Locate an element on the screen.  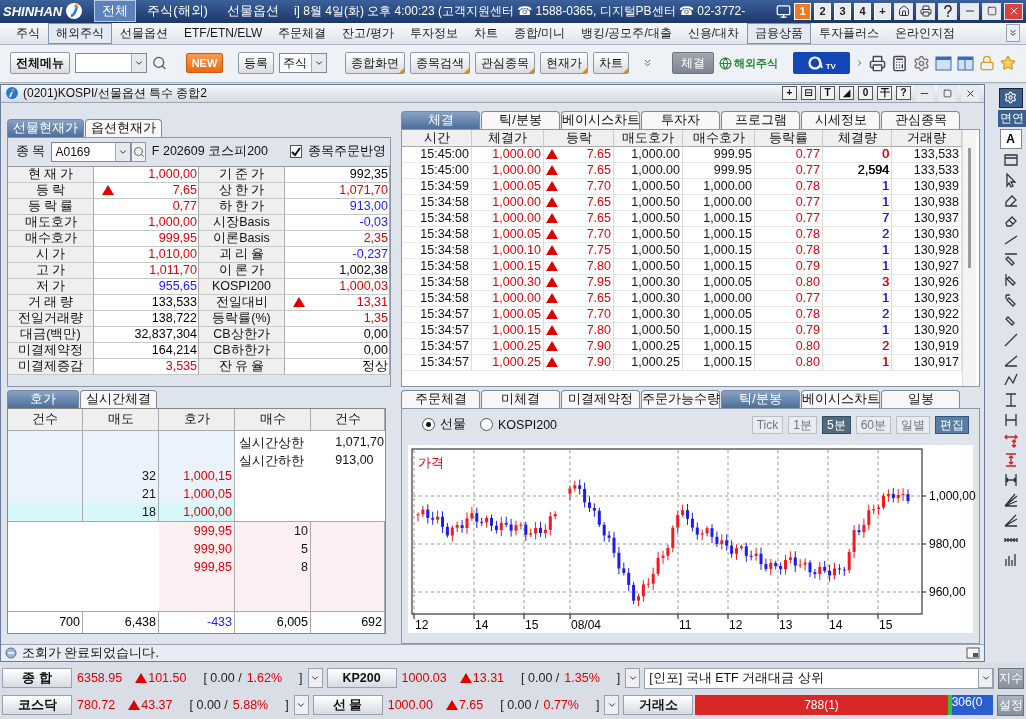
menu-item: 금융상품 is located at coordinates (779, 33).